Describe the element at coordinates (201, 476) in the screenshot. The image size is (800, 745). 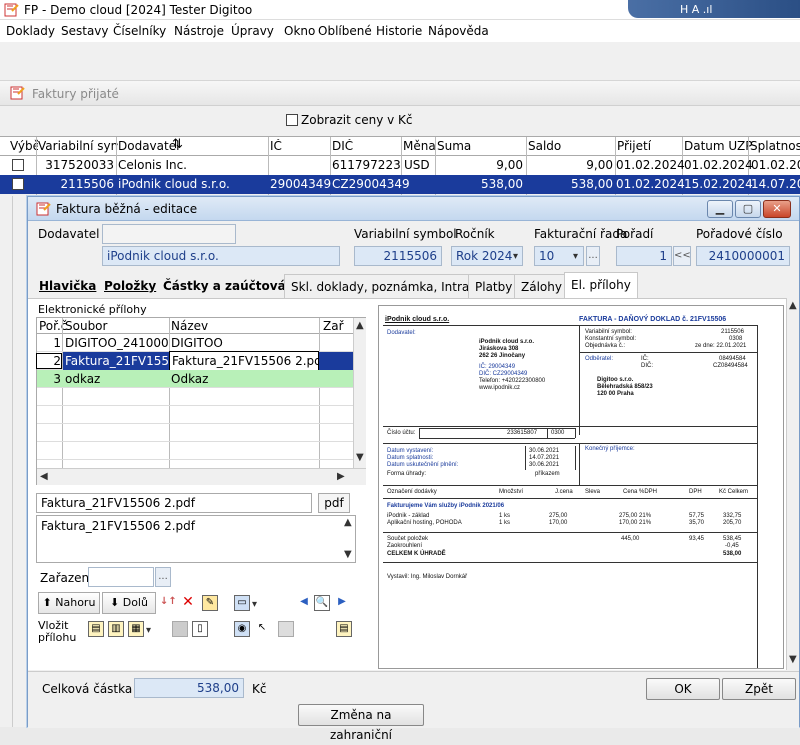
I see `attachments-hscroll: ◀ ▶` at that location.